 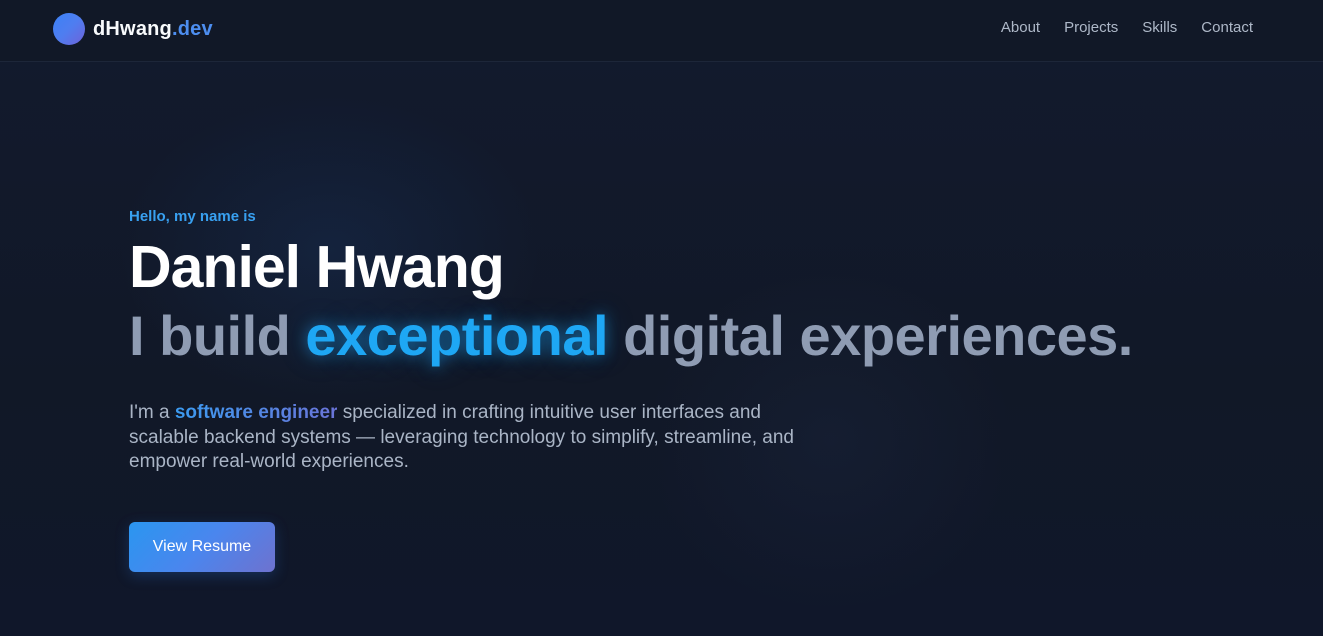 I want to click on navbar: dHwang.dev About Projects Skills Contact, so click(x=661, y=31).